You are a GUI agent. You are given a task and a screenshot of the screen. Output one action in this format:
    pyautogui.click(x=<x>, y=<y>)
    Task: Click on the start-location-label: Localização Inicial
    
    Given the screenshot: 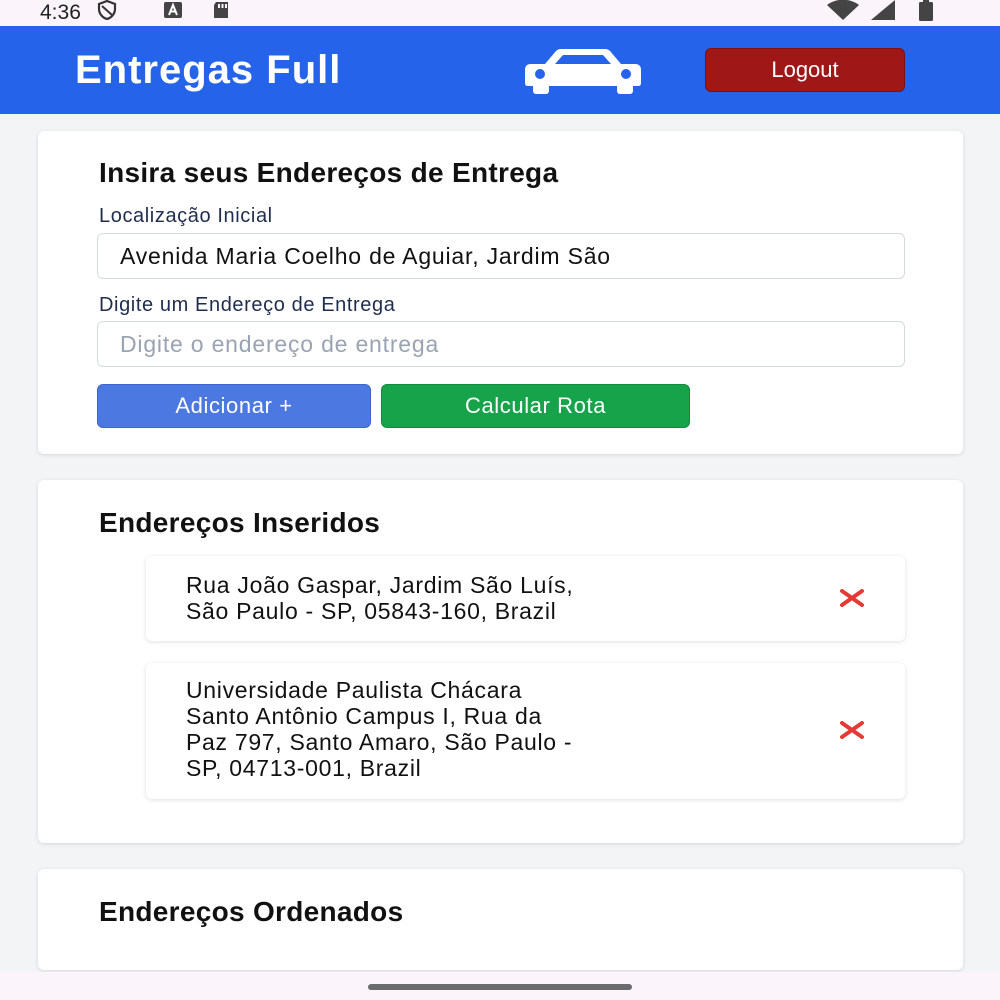 What is the action you would take?
    pyautogui.click(x=186, y=216)
    